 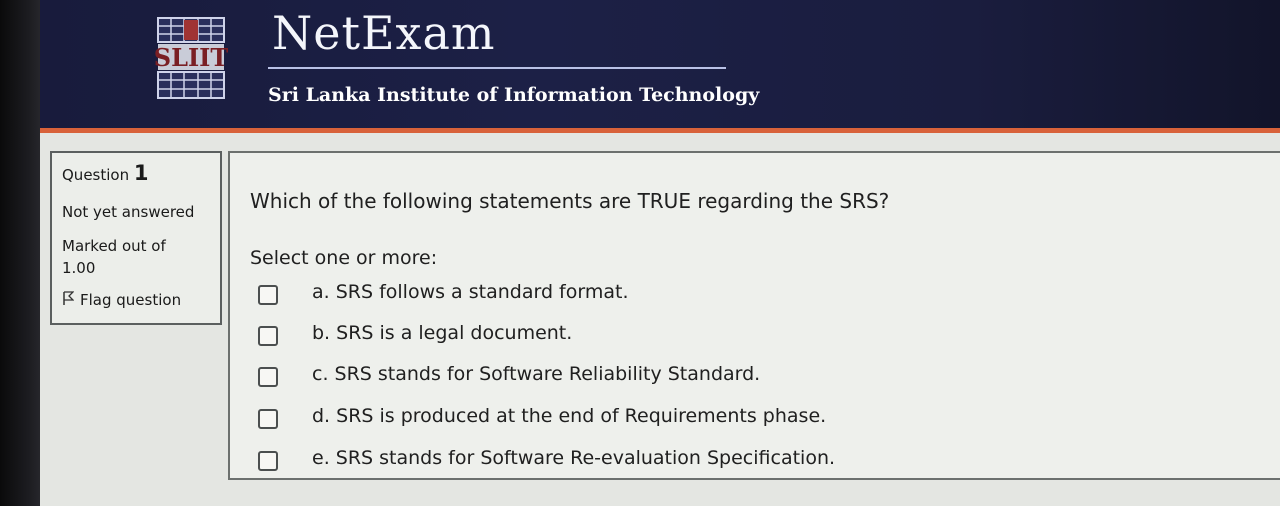 I want to click on screen-bezel, so click(x=20, y=253).